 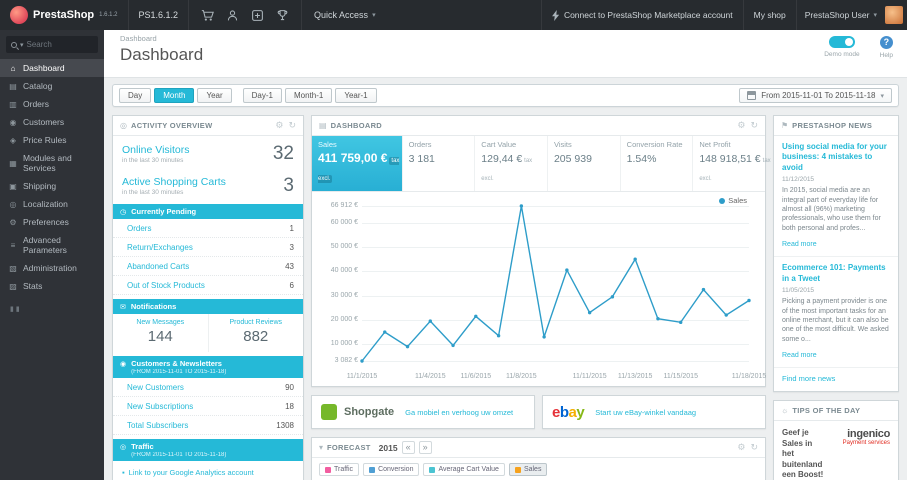 I want to click on stats-icon: ▨, so click(x=13, y=286).